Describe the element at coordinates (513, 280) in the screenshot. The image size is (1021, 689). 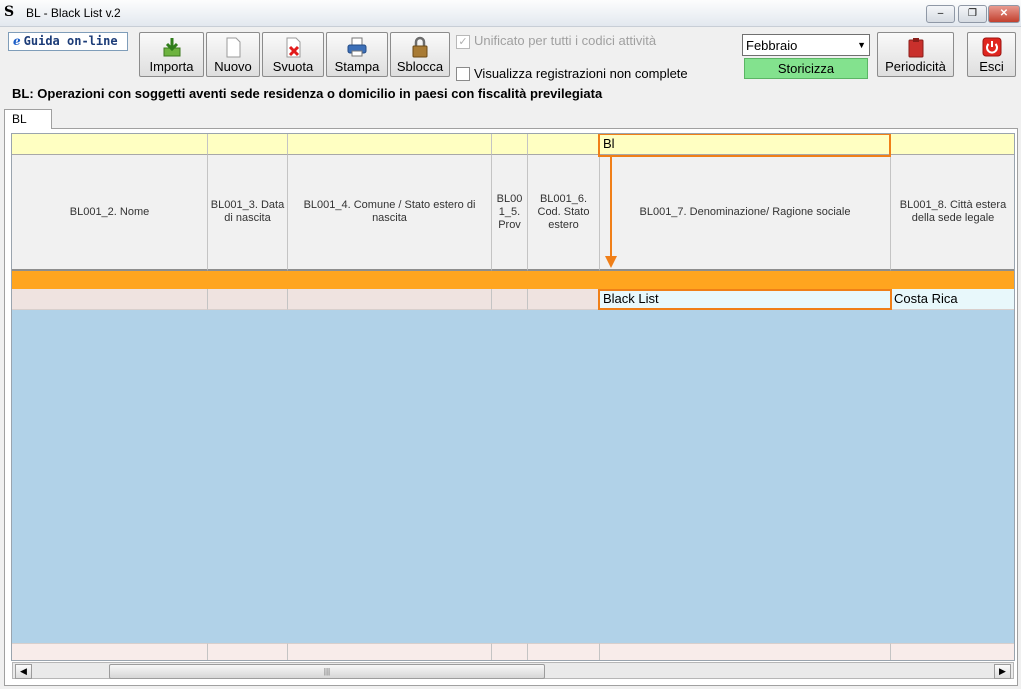
I see `selection-band` at that location.